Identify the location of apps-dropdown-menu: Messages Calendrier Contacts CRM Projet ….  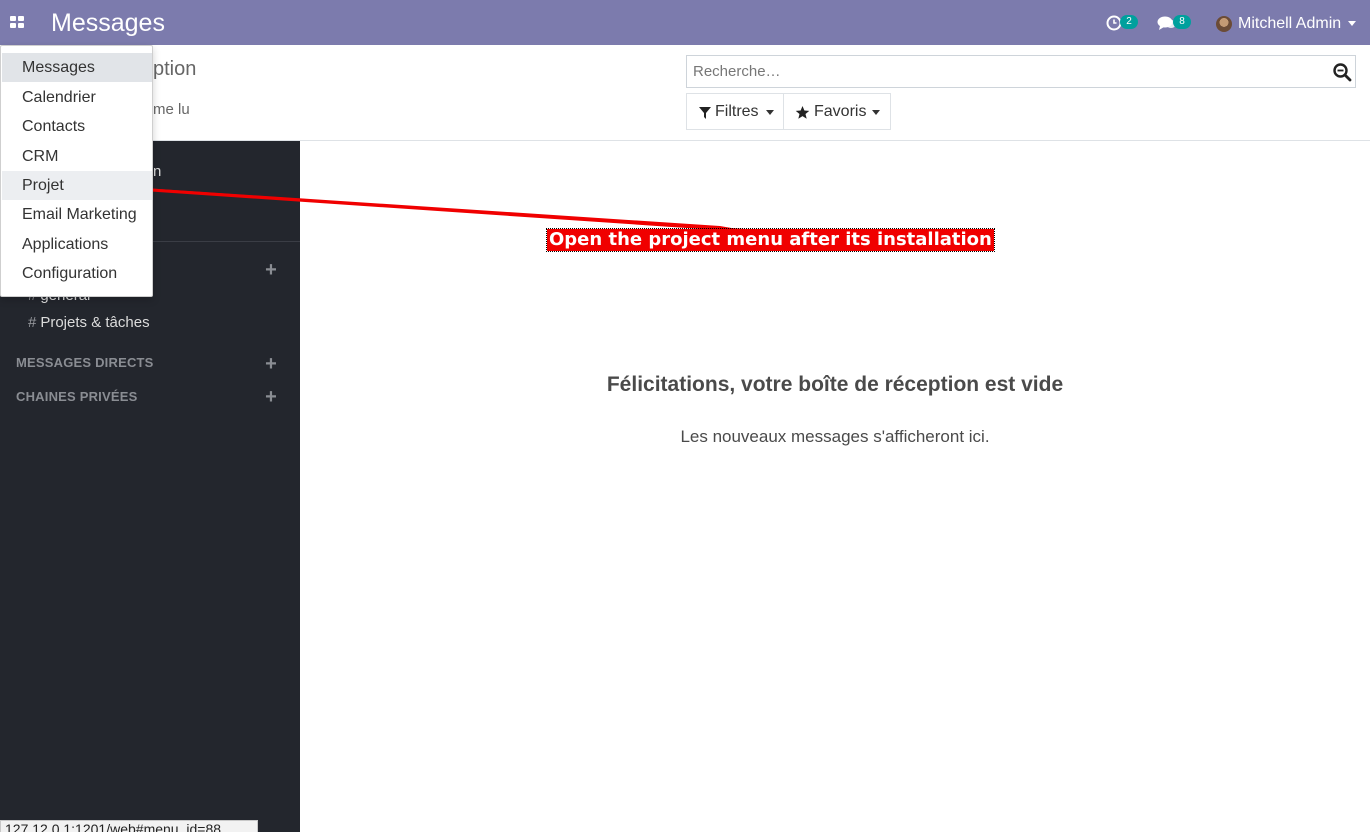
(76, 171).